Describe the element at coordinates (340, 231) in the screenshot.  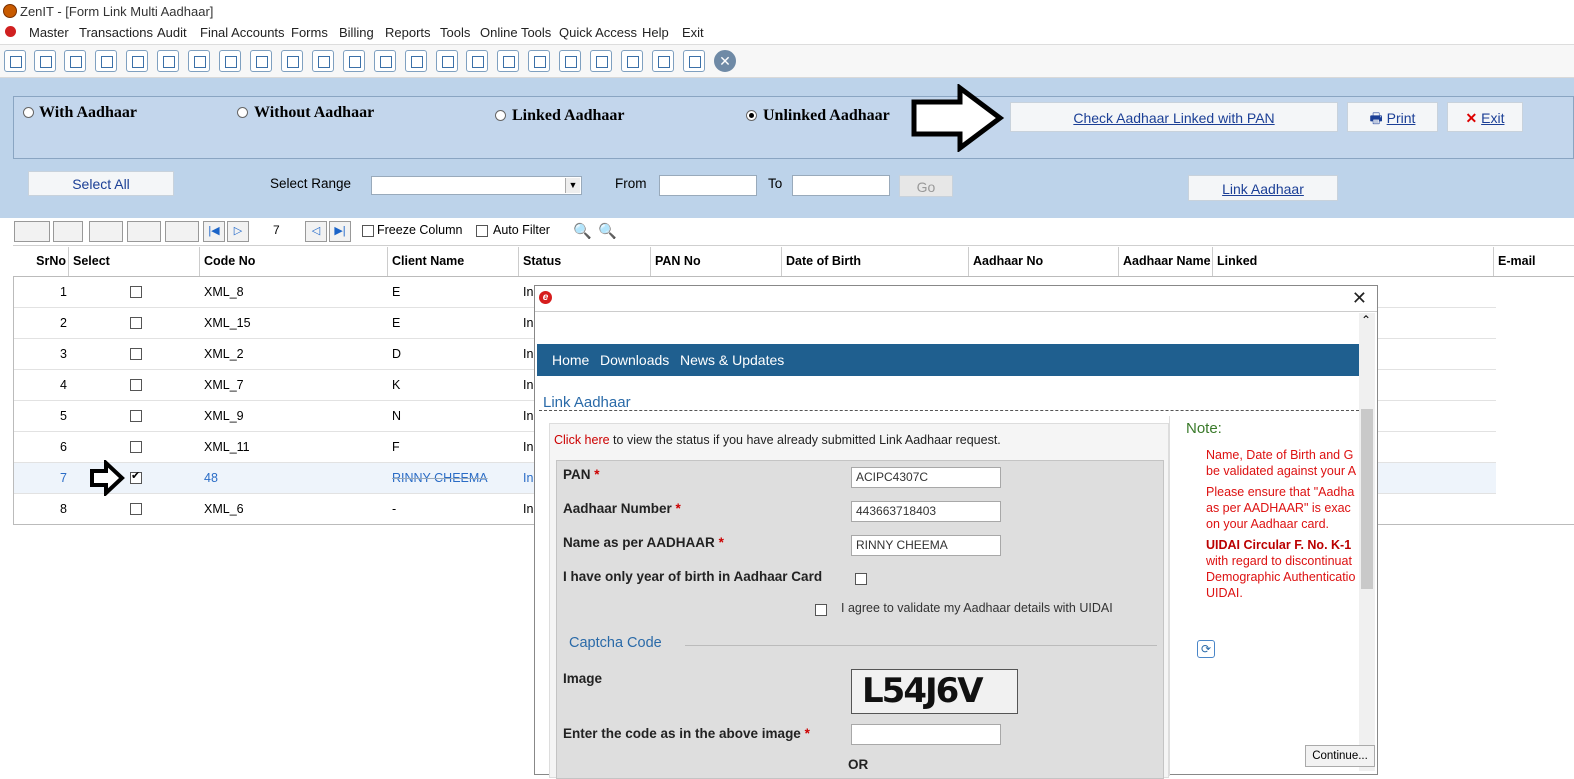
I see `last-page-icon: ▶|` at that location.